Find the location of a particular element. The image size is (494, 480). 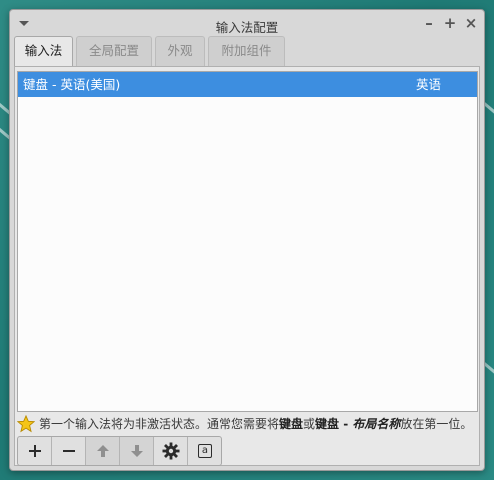

keyboard-layout-icon: a is located at coordinates (205, 451).